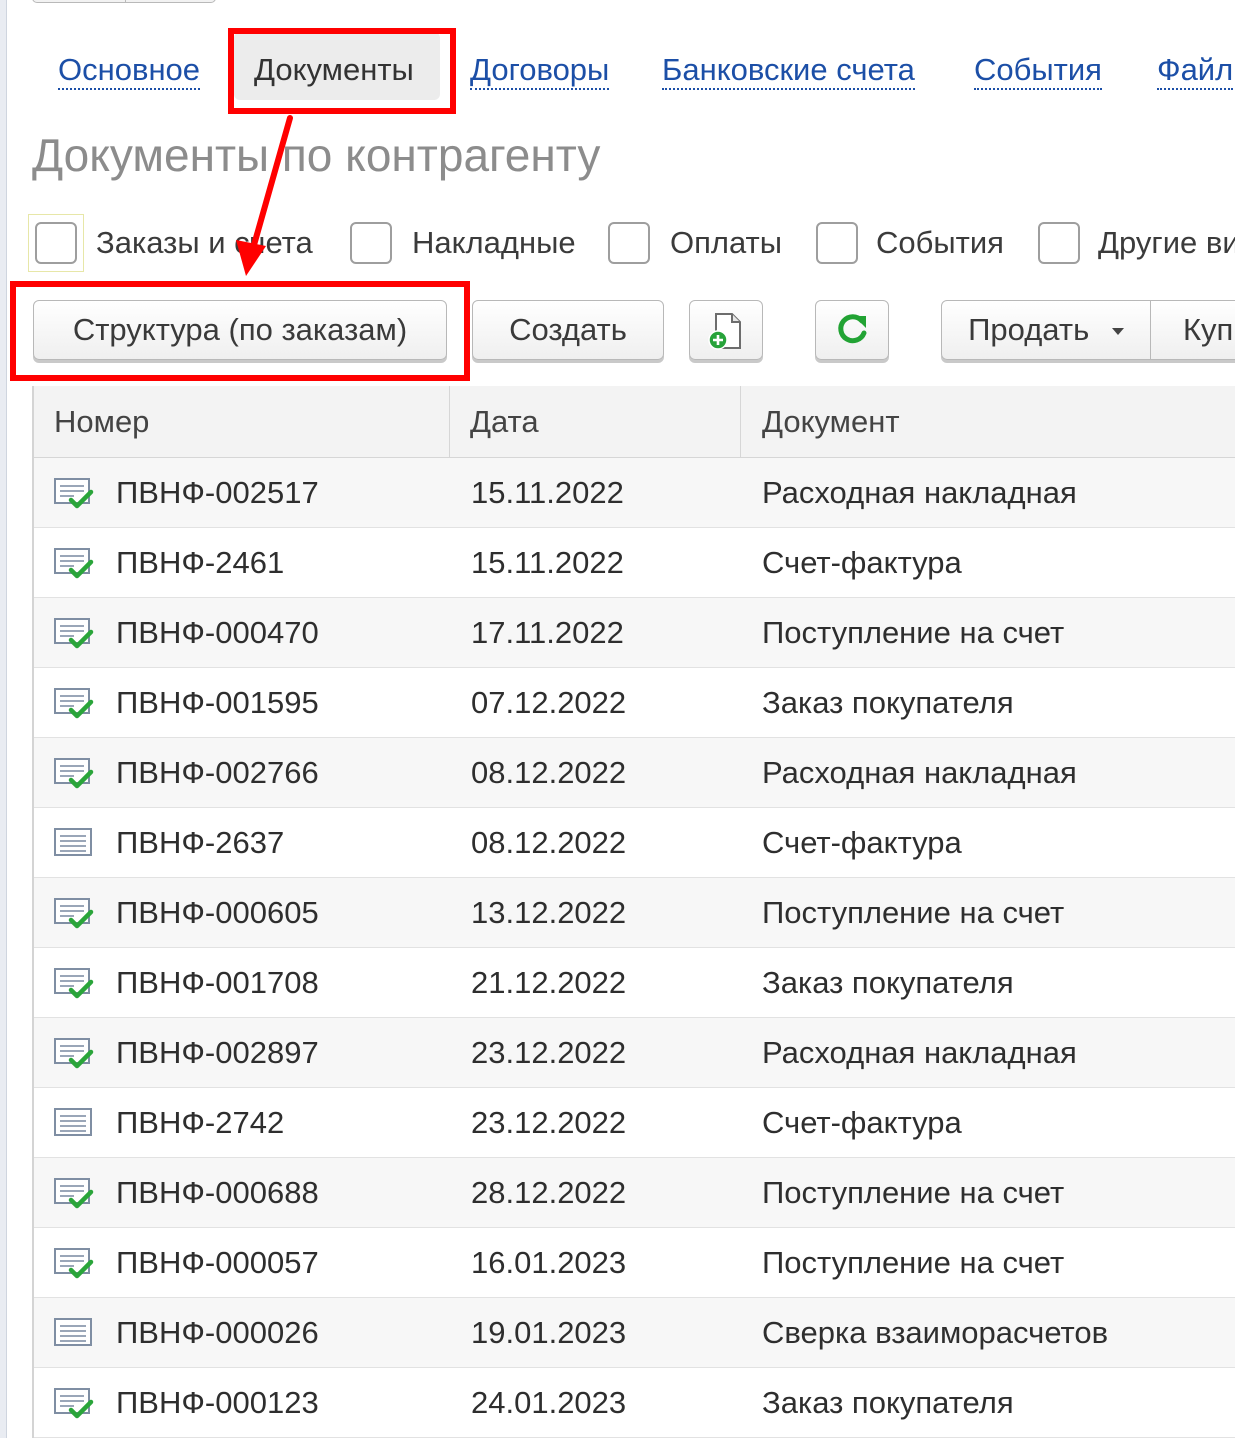 The width and height of the screenshot is (1235, 1438). Describe the element at coordinates (316, 155) in the screenshot. I see `page-title: Документы по контрагенту` at that location.